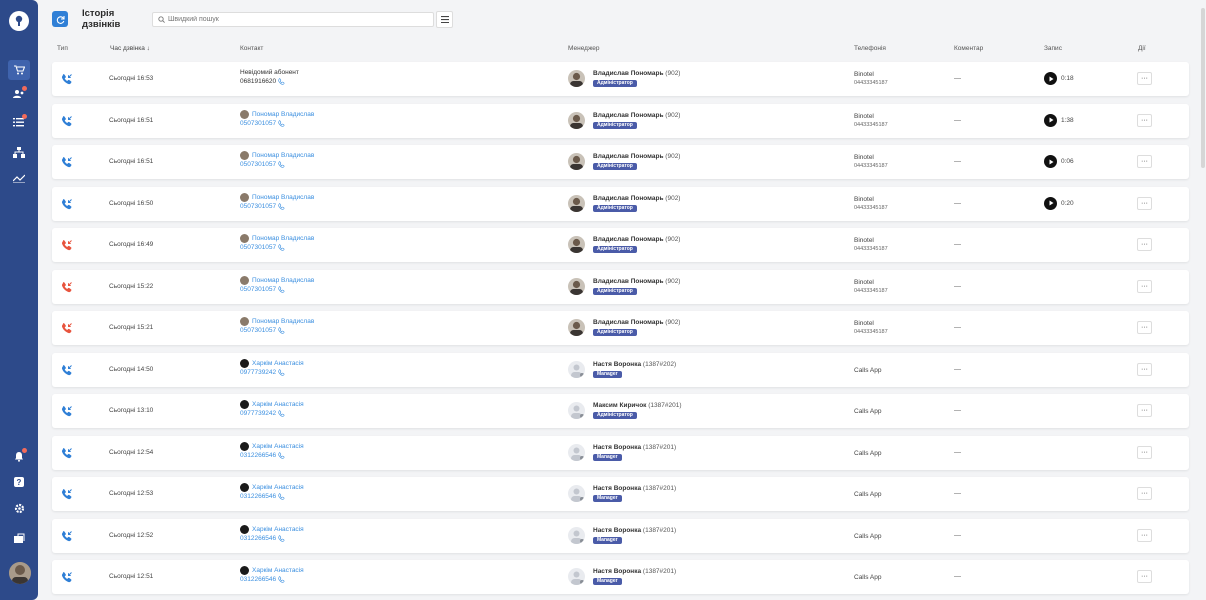 The image size is (1206, 600). Describe the element at coordinates (60, 19) in the screenshot. I see `refresh-button` at that location.